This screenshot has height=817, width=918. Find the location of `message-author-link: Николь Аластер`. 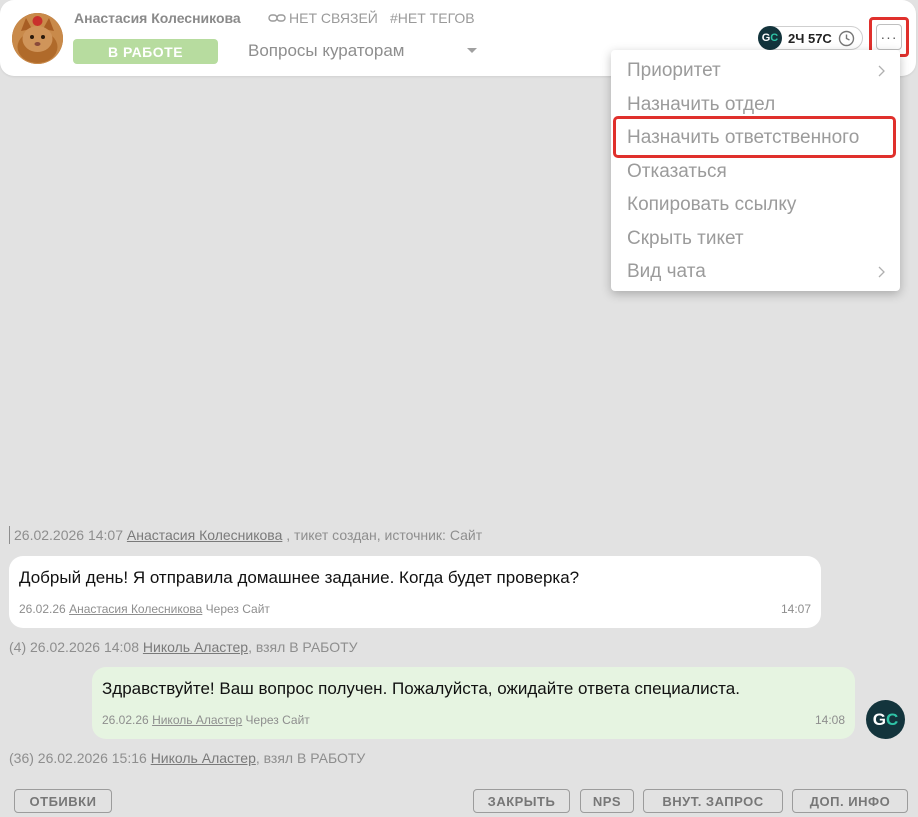

message-author-link: Николь Аластер is located at coordinates (197, 720).